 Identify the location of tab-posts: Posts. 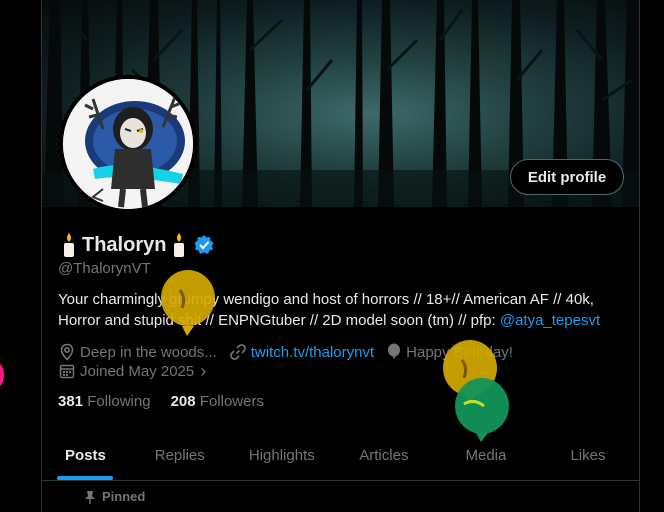
(85, 455).